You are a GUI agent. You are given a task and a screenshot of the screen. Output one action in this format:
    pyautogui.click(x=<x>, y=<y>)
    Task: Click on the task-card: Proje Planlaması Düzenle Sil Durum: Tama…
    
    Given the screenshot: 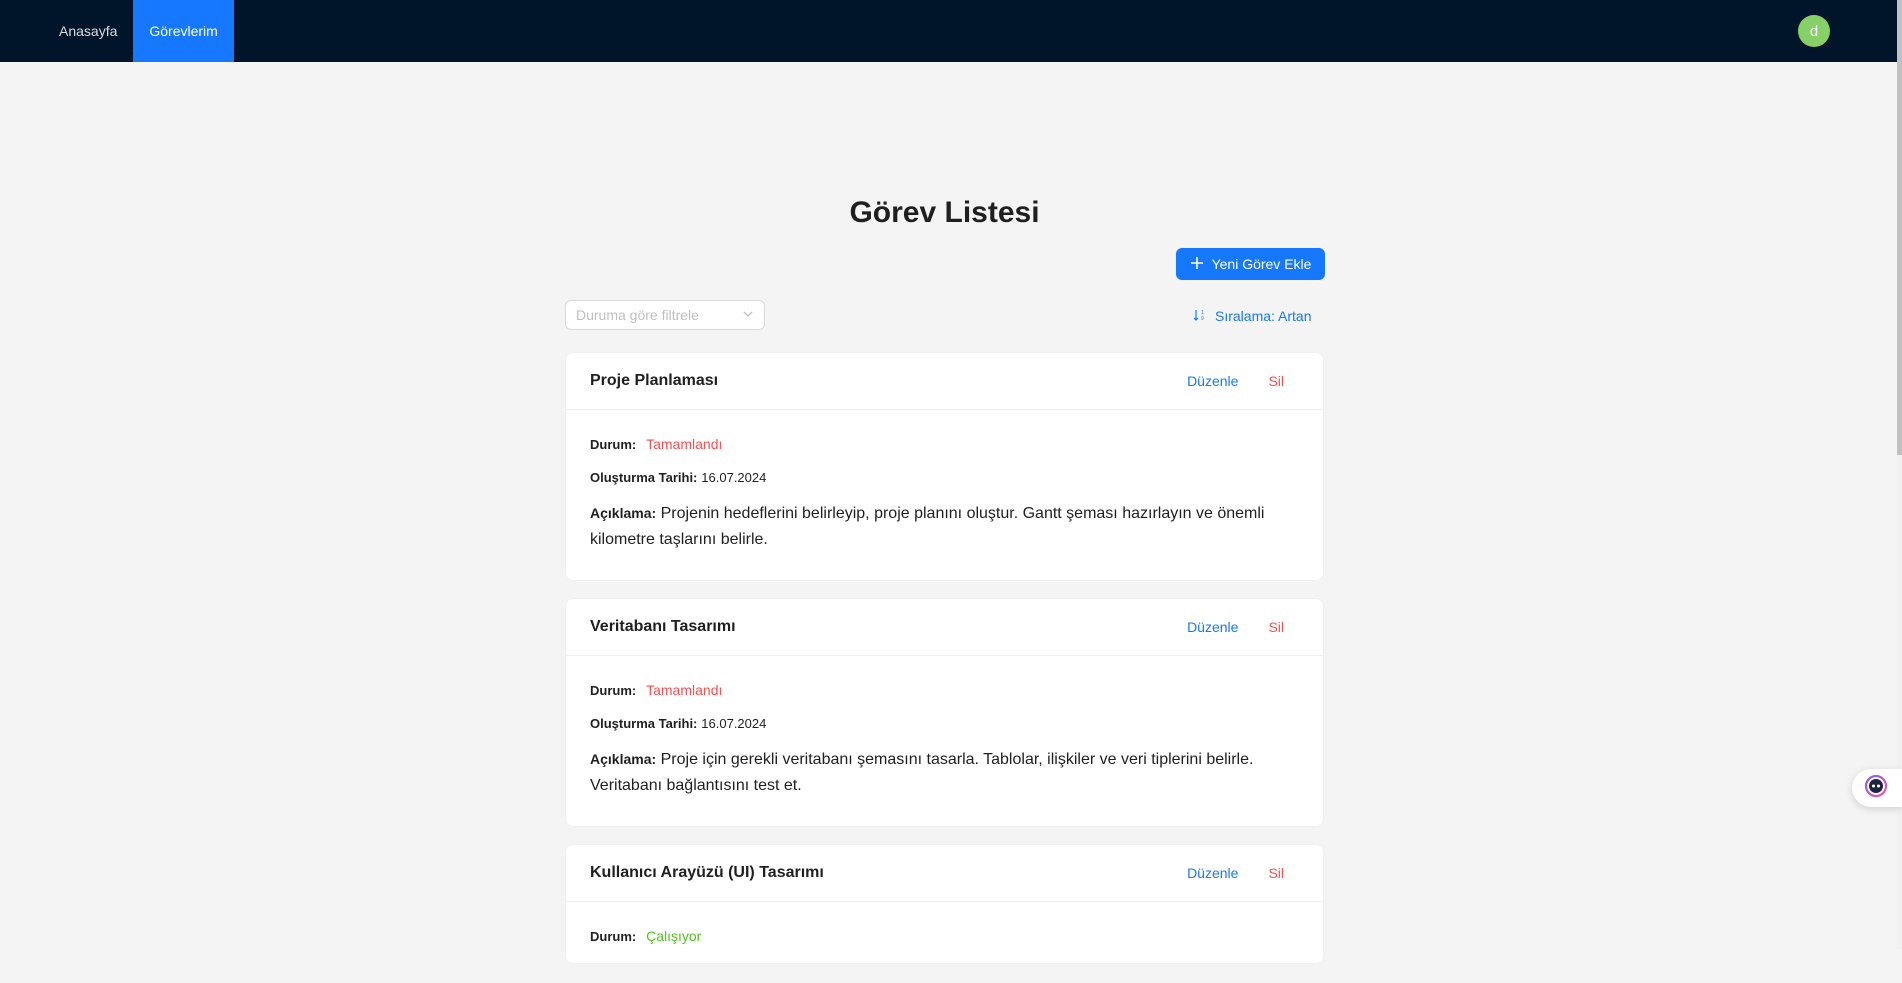 What is the action you would take?
    pyautogui.click(x=944, y=466)
    